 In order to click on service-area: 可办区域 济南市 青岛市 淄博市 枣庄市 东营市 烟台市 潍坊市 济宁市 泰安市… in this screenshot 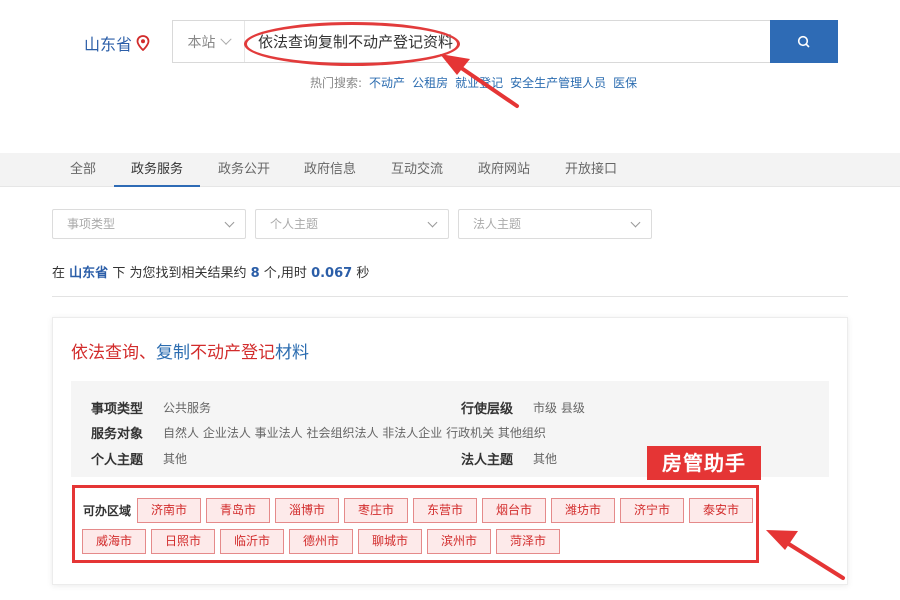, I will do `click(415, 524)`.